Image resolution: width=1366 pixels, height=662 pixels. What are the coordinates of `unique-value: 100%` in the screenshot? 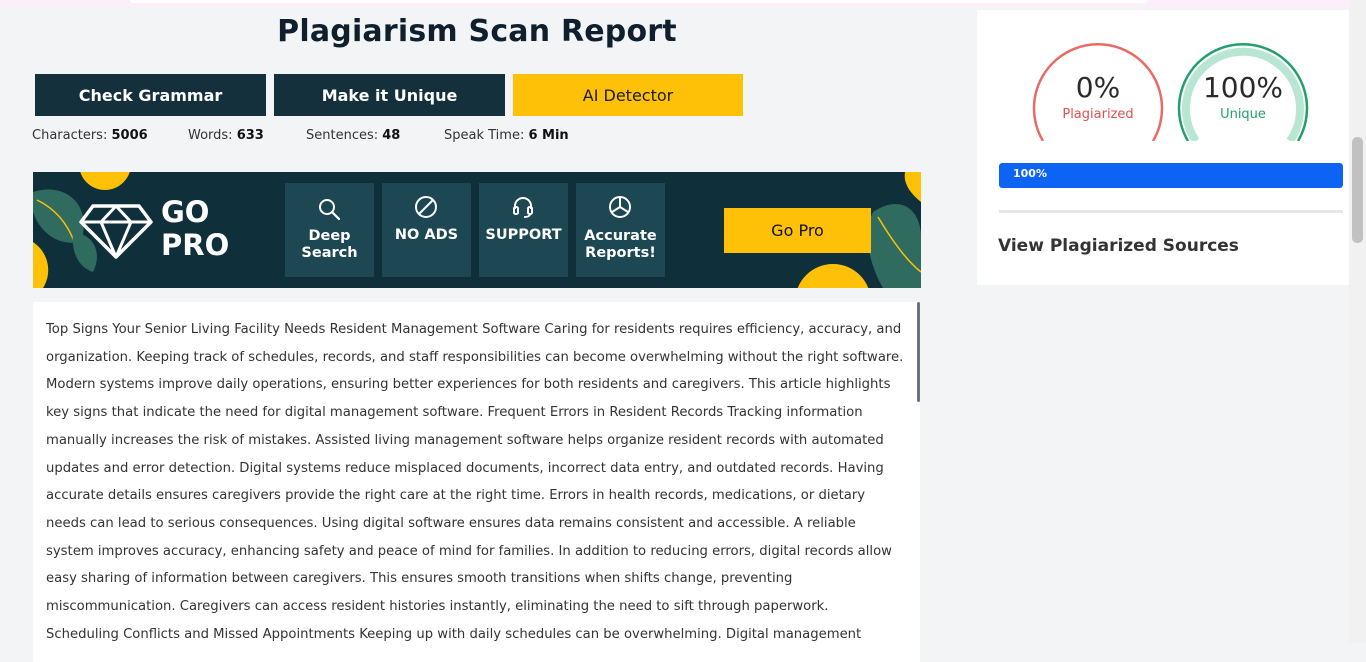 It's located at (1243, 87).